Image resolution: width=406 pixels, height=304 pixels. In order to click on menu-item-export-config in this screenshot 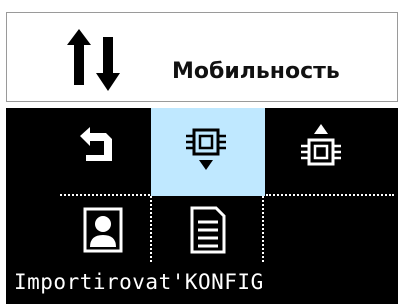, I will do `click(323, 146)`.